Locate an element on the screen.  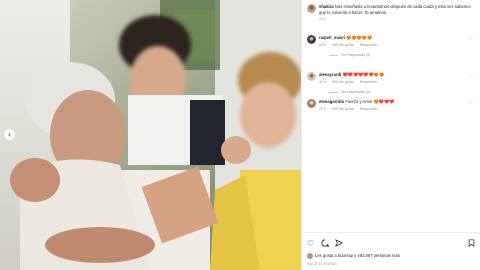
share-icon is located at coordinates (339, 244).